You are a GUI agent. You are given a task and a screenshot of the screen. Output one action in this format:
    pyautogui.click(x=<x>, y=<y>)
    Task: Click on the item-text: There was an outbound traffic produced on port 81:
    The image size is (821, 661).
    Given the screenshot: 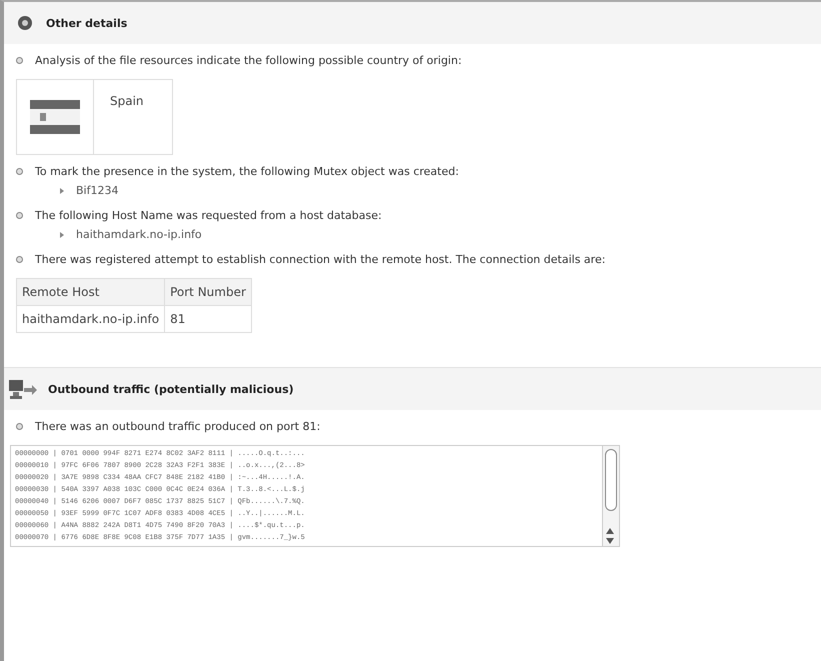 What is the action you would take?
    pyautogui.click(x=177, y=426)
    